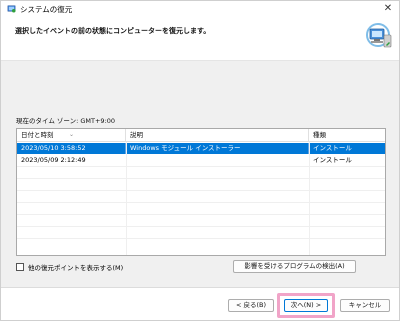 The height and width of the screenshot is (321, 400). I want to click on timezone-label: 現在のタイム ゾーン: GMT+9:00, so click(66, 121).